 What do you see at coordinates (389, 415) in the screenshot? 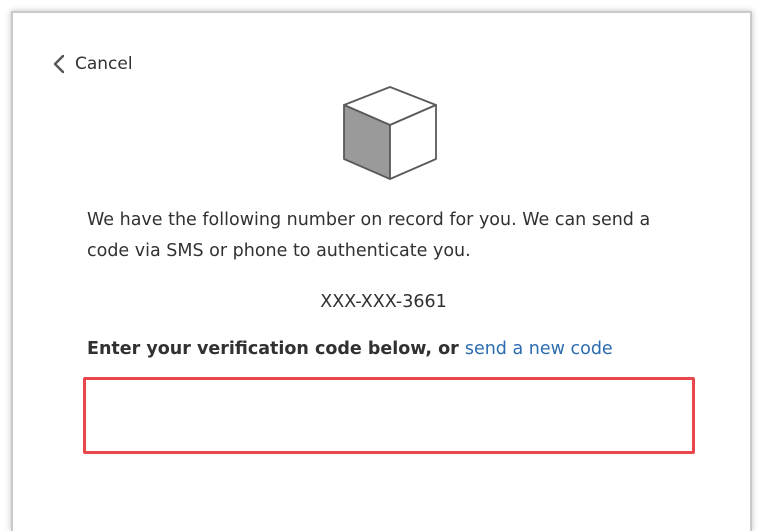
I see `verification-code-input` at bounding box center [389, 415].